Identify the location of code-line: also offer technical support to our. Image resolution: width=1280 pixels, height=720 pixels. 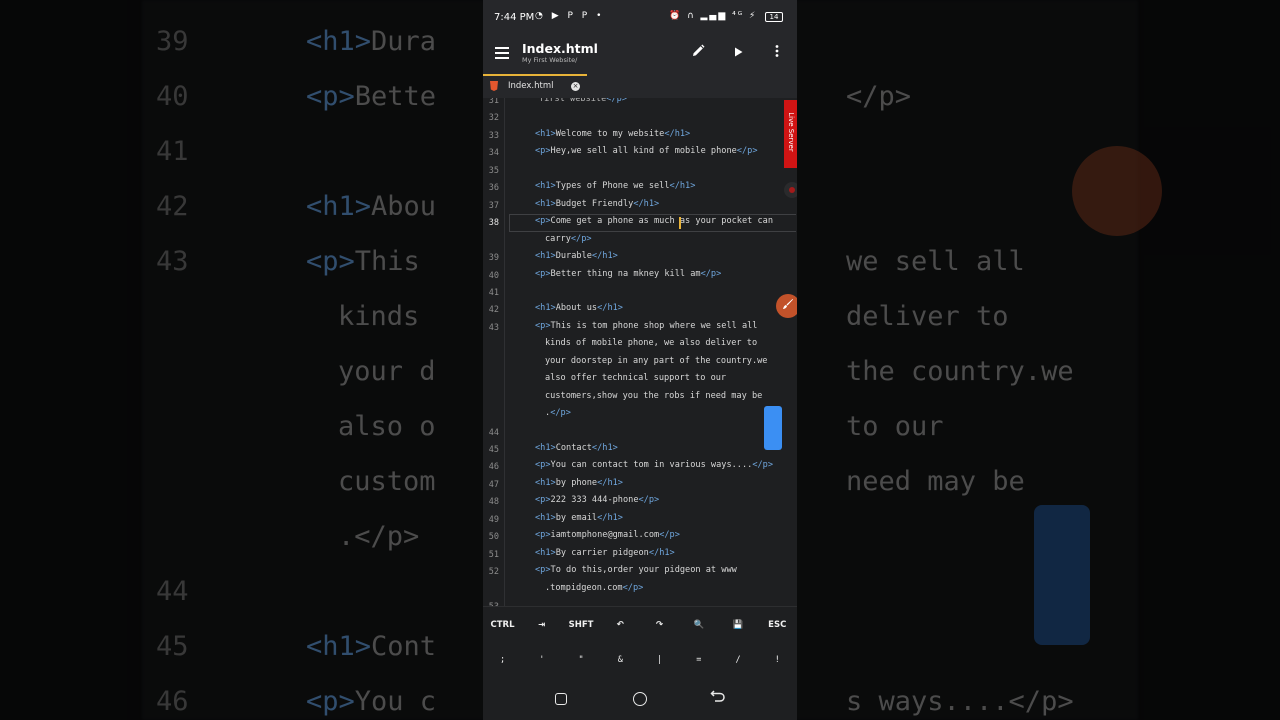
(635, 378).